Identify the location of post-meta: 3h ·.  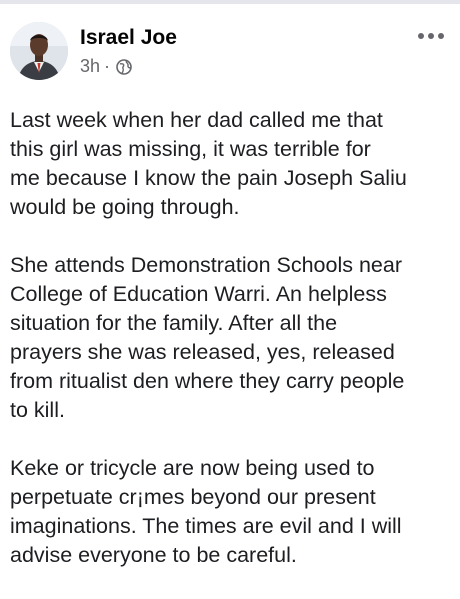
(106, 66).